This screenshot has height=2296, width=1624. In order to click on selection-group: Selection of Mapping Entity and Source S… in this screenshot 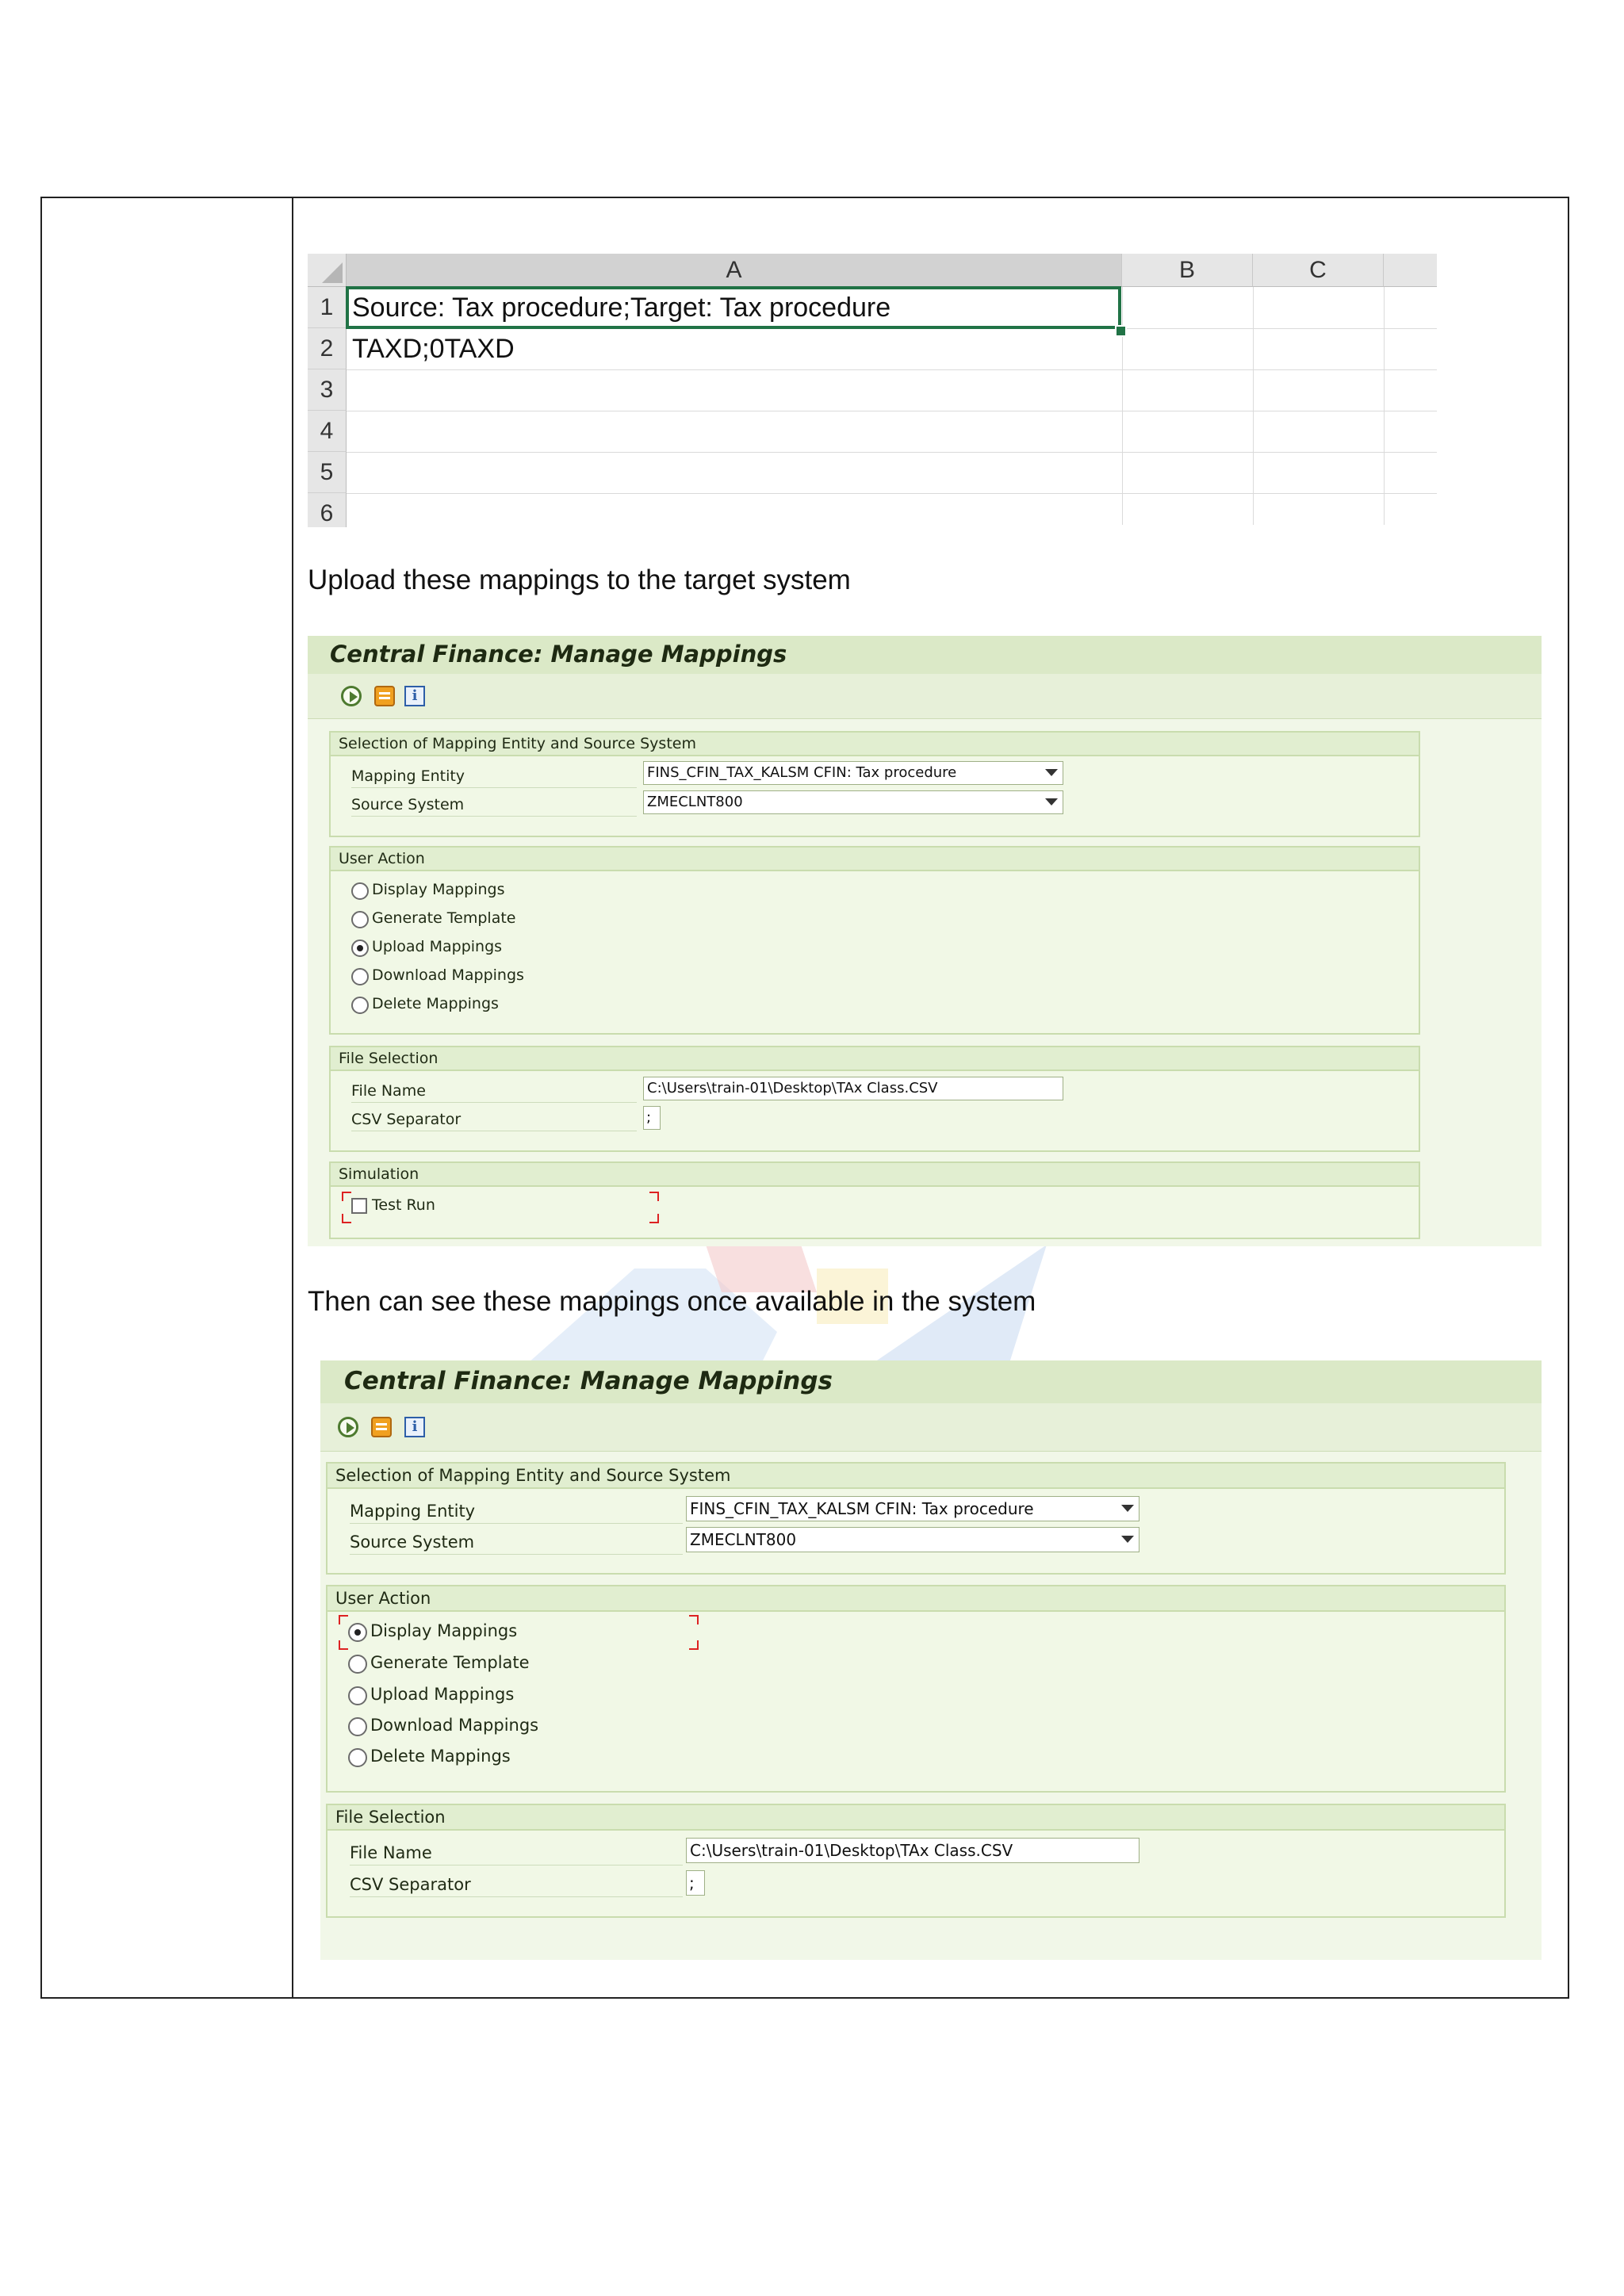, I will do `click(875, 784)`.